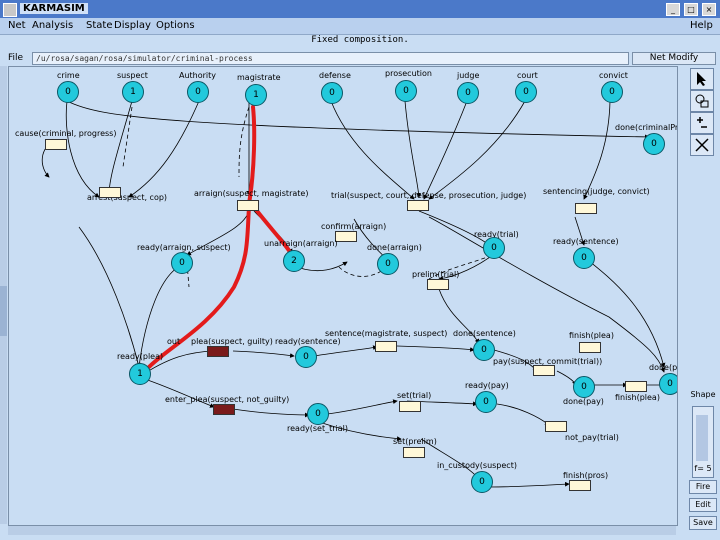 Image resolution: width=720 pixels, height=540 pixels. Describe the element at coordinates (591, 335) in the screenshot. I see `trans-label-finish-plea: finish(plea)` at that location.